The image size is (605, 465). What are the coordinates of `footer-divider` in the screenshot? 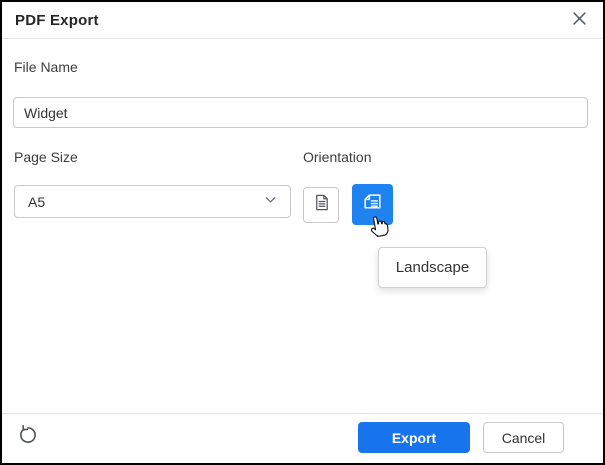 It's located at (302, 413).